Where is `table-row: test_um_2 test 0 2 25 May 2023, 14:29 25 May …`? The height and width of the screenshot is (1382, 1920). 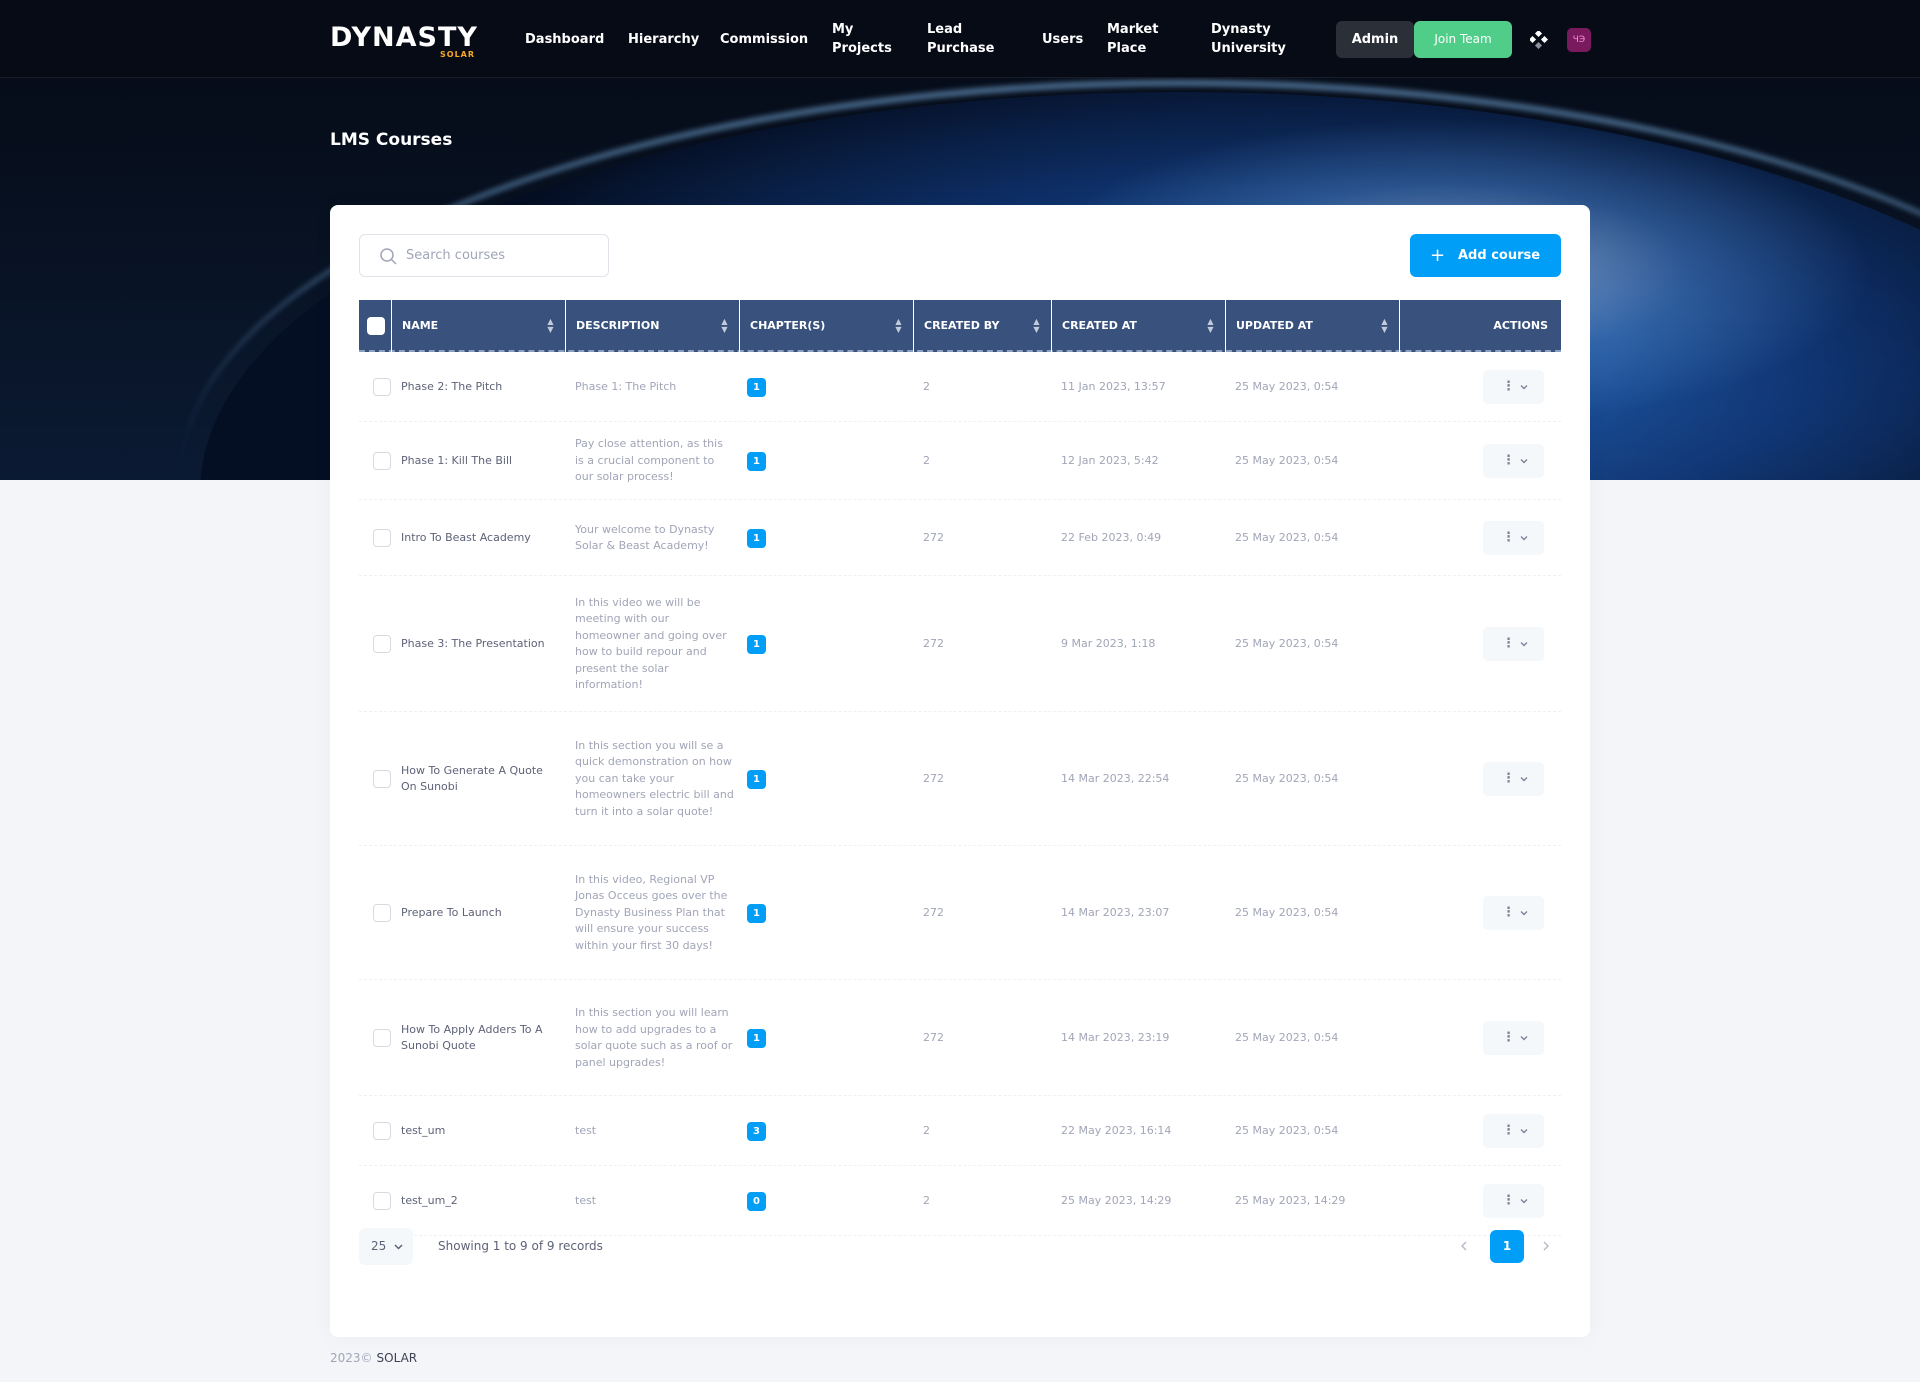
table-row: test_um_2 test 0 2 25 May 2023, 14:29 25 May … is located at coordinates (960, 1201).